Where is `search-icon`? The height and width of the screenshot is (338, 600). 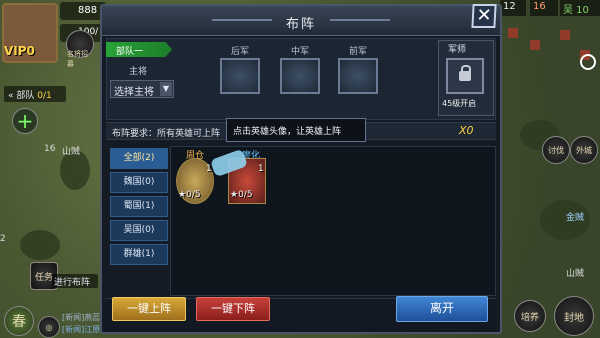
search-icon is located at coordinates (588, 62).